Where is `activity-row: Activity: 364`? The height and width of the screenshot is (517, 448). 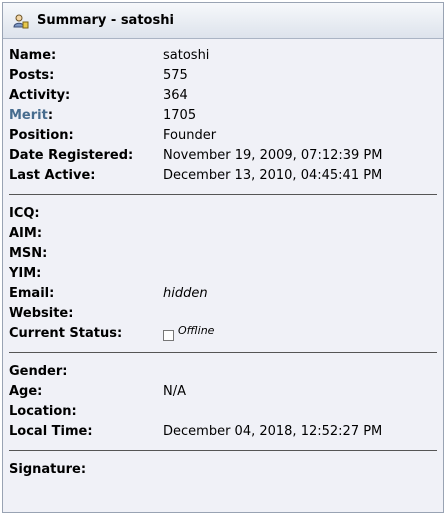 activity-row: Activity: 364 is located at coordinates (223, 96).